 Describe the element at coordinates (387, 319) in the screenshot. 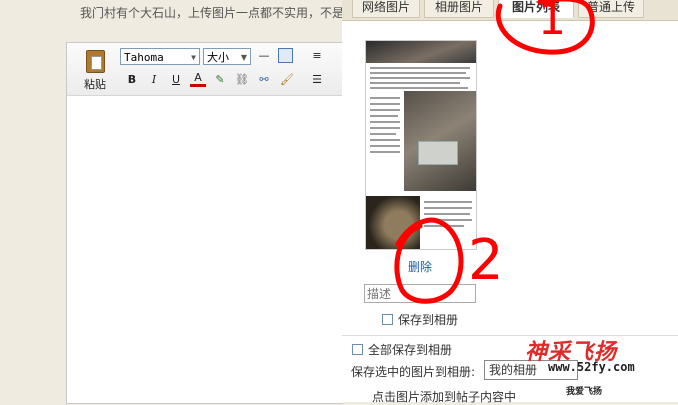

I see `save-to-album-checkbox` at that location.